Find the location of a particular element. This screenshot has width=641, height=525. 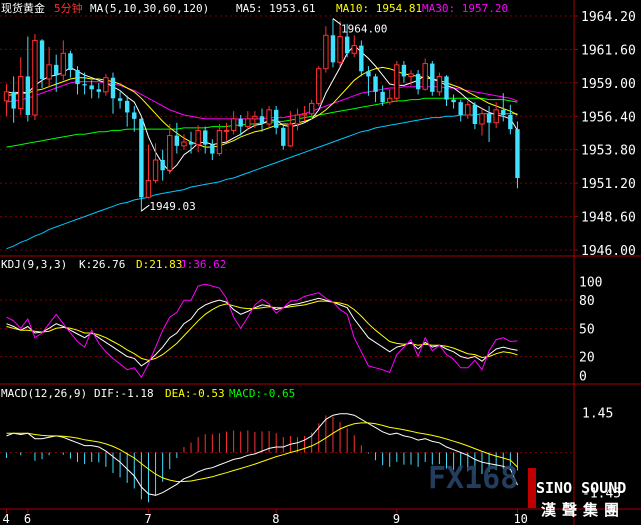

kdj-tick-label: 0 is located at coordinates (583, 376).